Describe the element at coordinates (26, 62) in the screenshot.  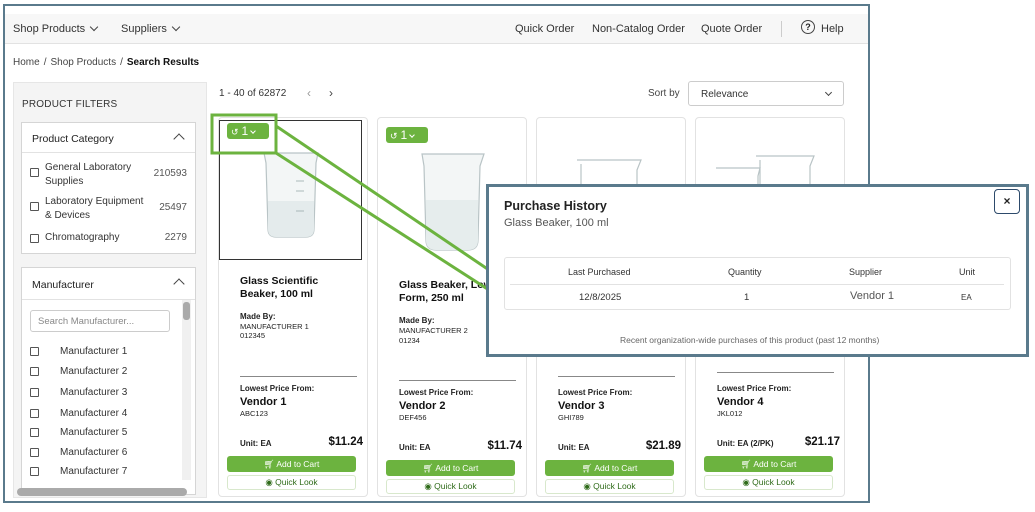
I see `breadcrumb-home: Home` at that location.